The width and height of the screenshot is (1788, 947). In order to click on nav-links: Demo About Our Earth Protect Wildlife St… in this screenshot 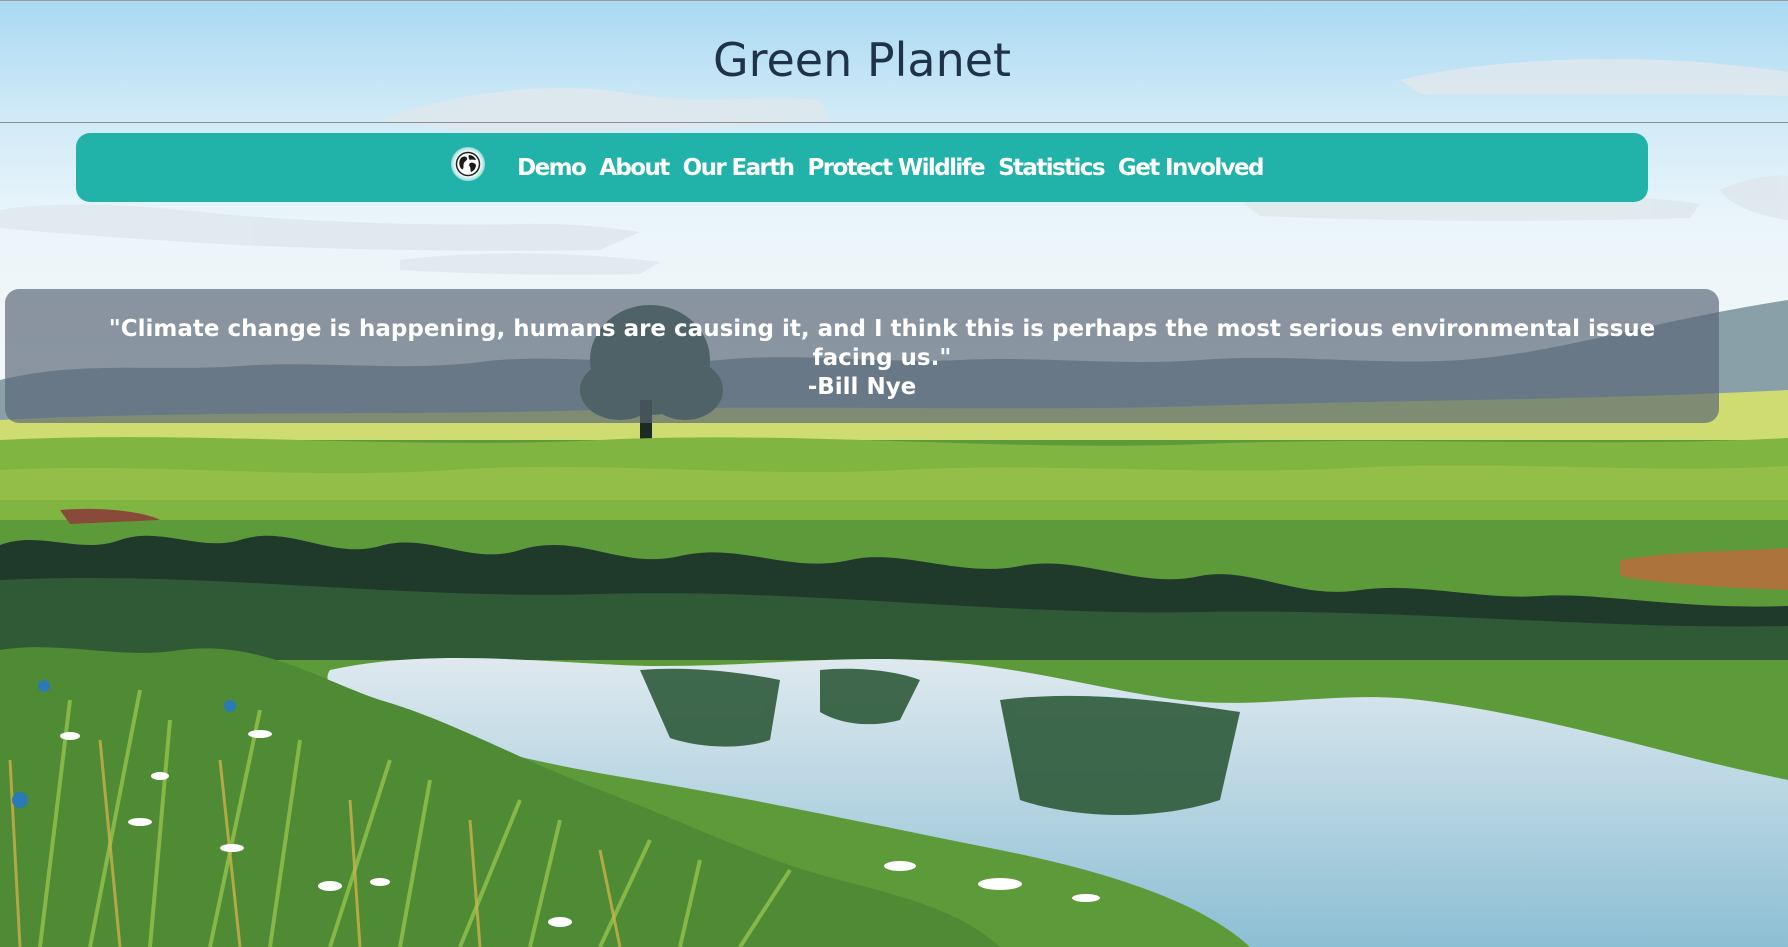, I will do `click(891, 168)`.